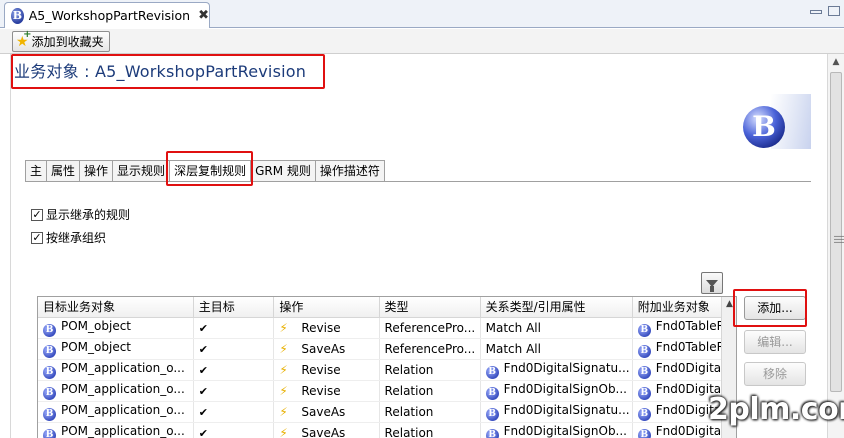 This screenshot has width=844, height=438. What do you see at coordinates (839, 239) in the screenshot?
I see `grip-icon: ― ― ―` at bounding box center [839, 239].